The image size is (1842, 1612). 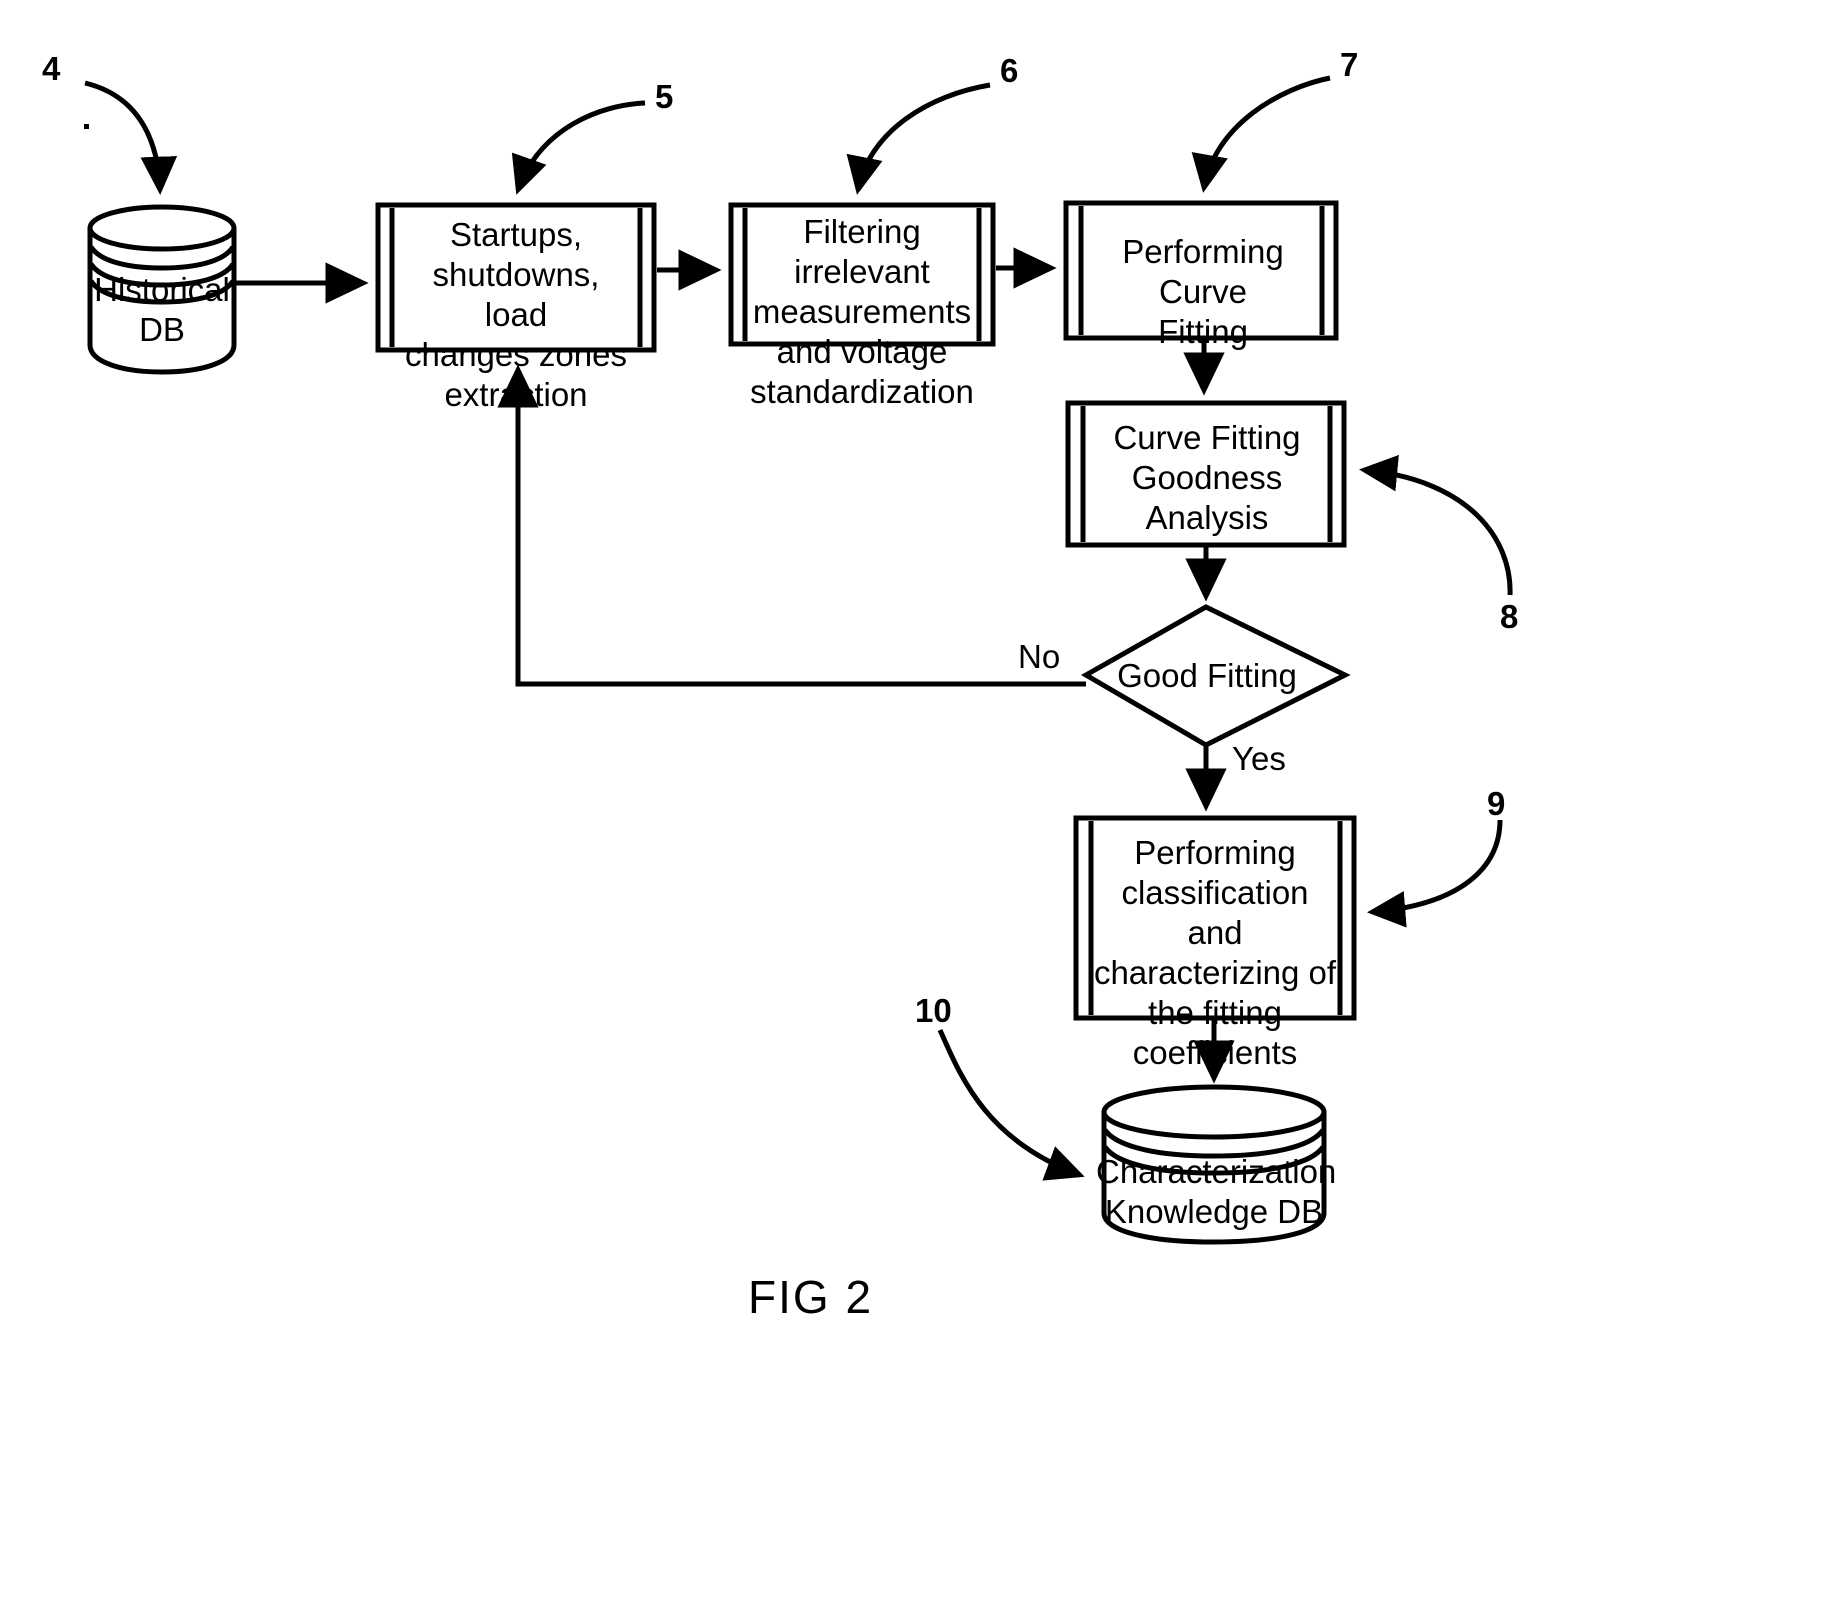 I want to click on node-knowledge-db-shape, so click(x=1214, y=1164).